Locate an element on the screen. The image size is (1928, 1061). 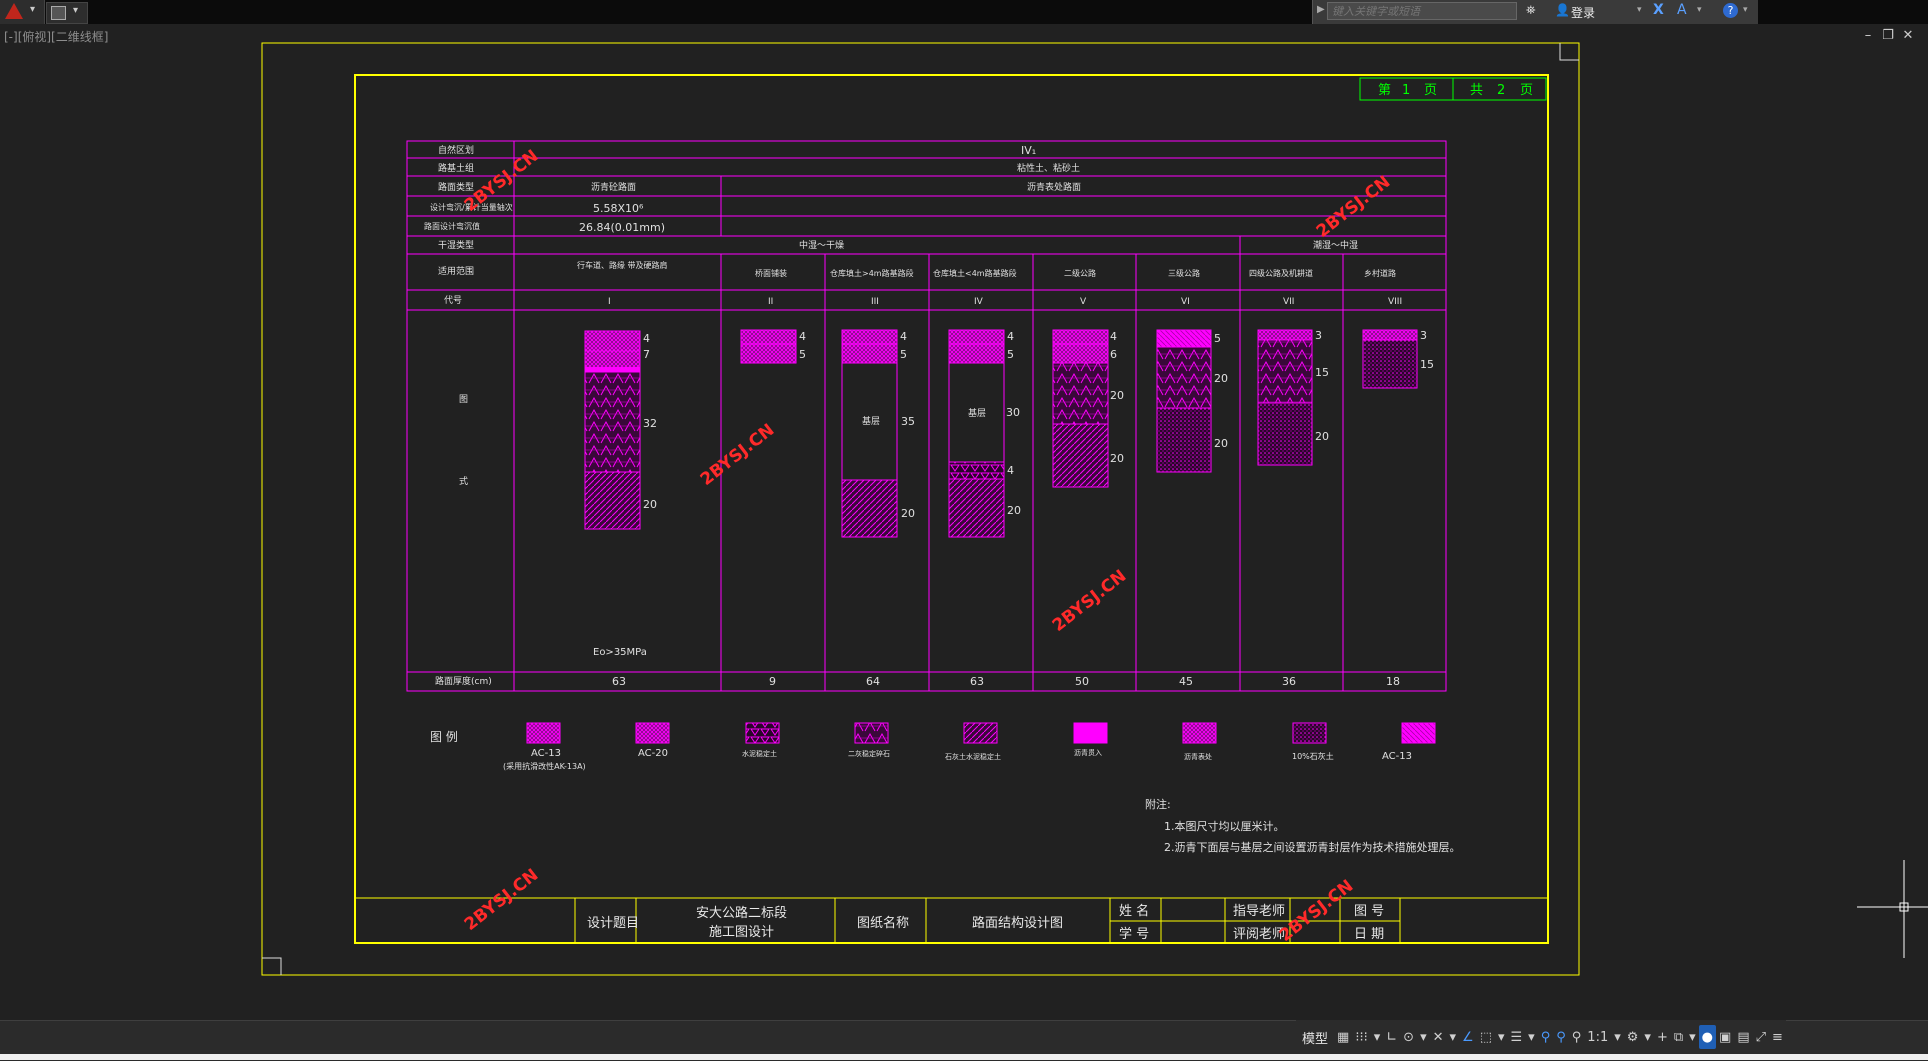
pavement-column-7: 3 15 20 is located at coordinates (1293, 397).